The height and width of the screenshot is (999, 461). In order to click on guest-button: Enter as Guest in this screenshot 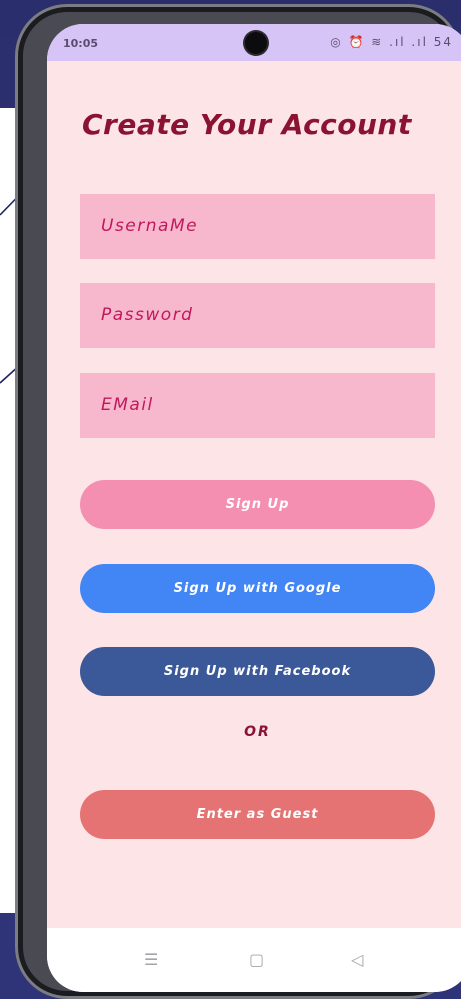, I will do `click(257, 814)`.